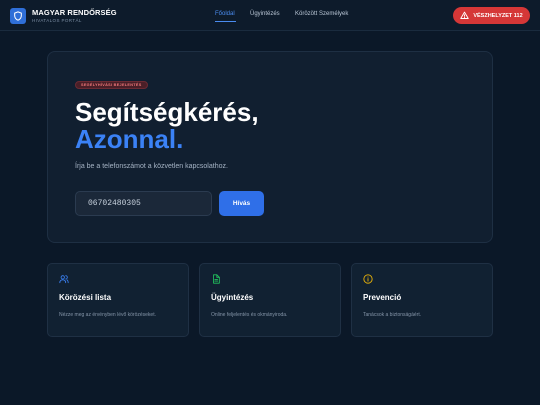 This screenshot has width=540, height=405. What do you see at coordinates (465, 15) in the screenshot?
I see `warning-triangle-icon` at bounding box center [465, 15].